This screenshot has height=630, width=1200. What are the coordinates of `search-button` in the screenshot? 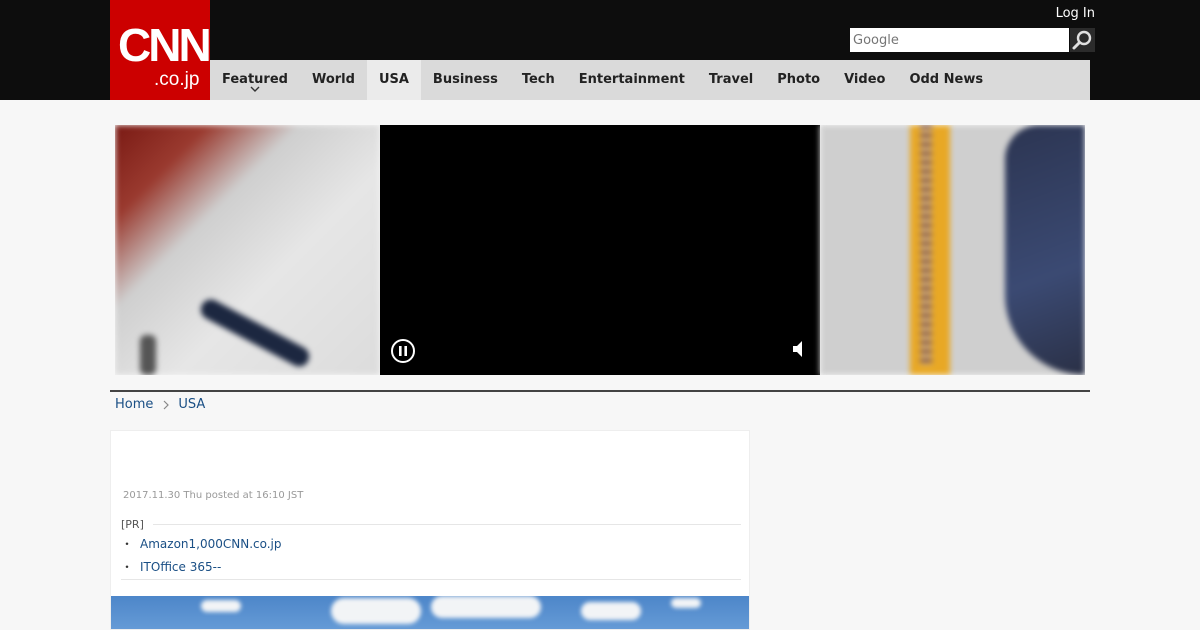 It's located at (1082, 40).